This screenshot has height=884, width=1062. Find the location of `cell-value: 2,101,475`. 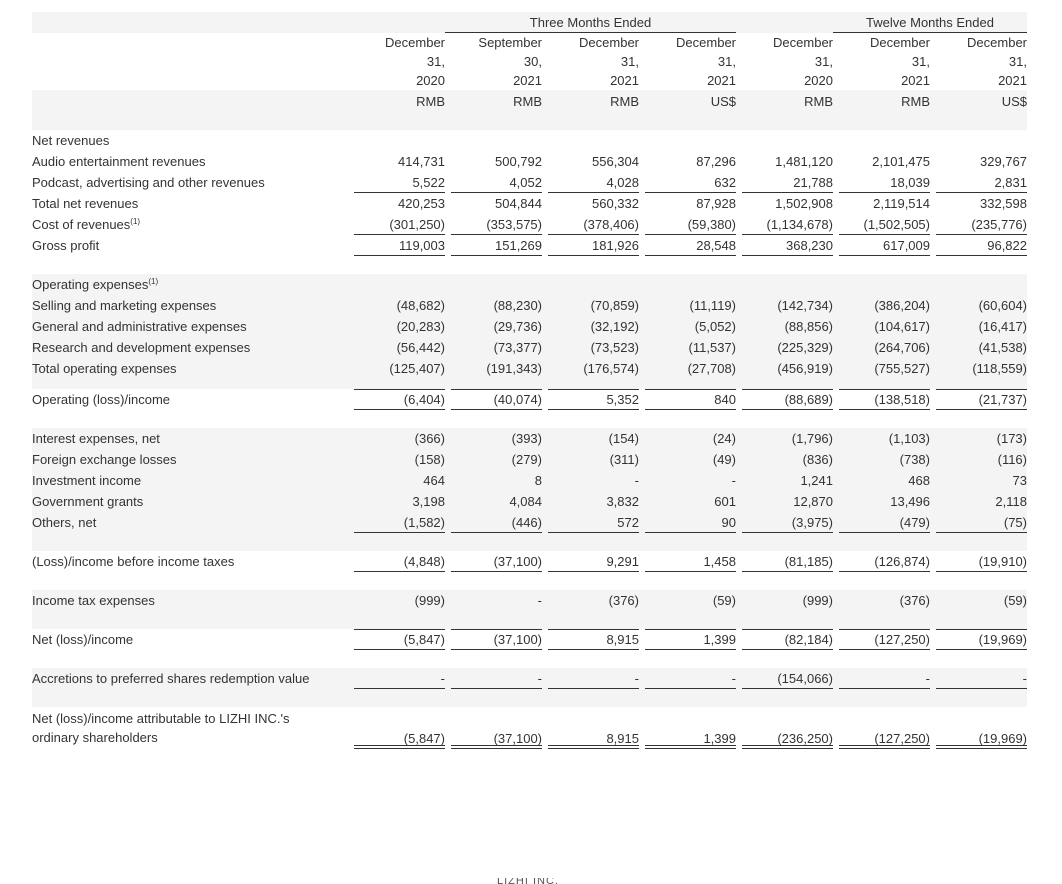

cell-value: 2,101,475 is located at coordinates (901, 161).